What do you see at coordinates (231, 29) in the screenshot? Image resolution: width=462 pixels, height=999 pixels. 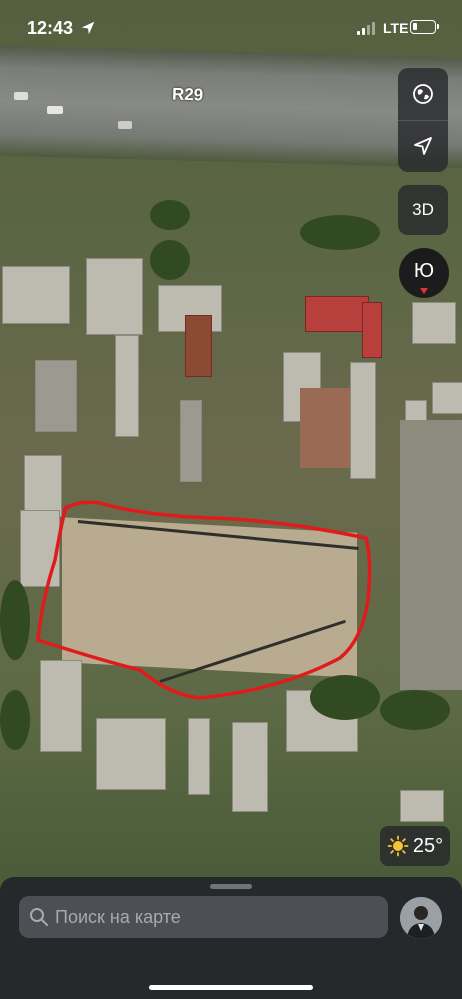 I see `status-bar: 12:43 LTE` at bounding box center [231, 29].